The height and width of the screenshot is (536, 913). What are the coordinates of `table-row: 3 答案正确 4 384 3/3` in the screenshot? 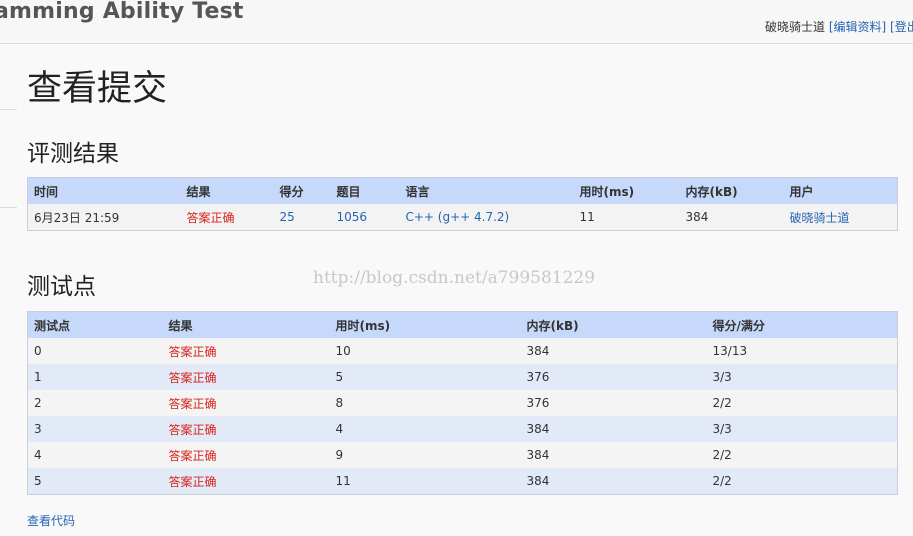 It's located at (462, 429).